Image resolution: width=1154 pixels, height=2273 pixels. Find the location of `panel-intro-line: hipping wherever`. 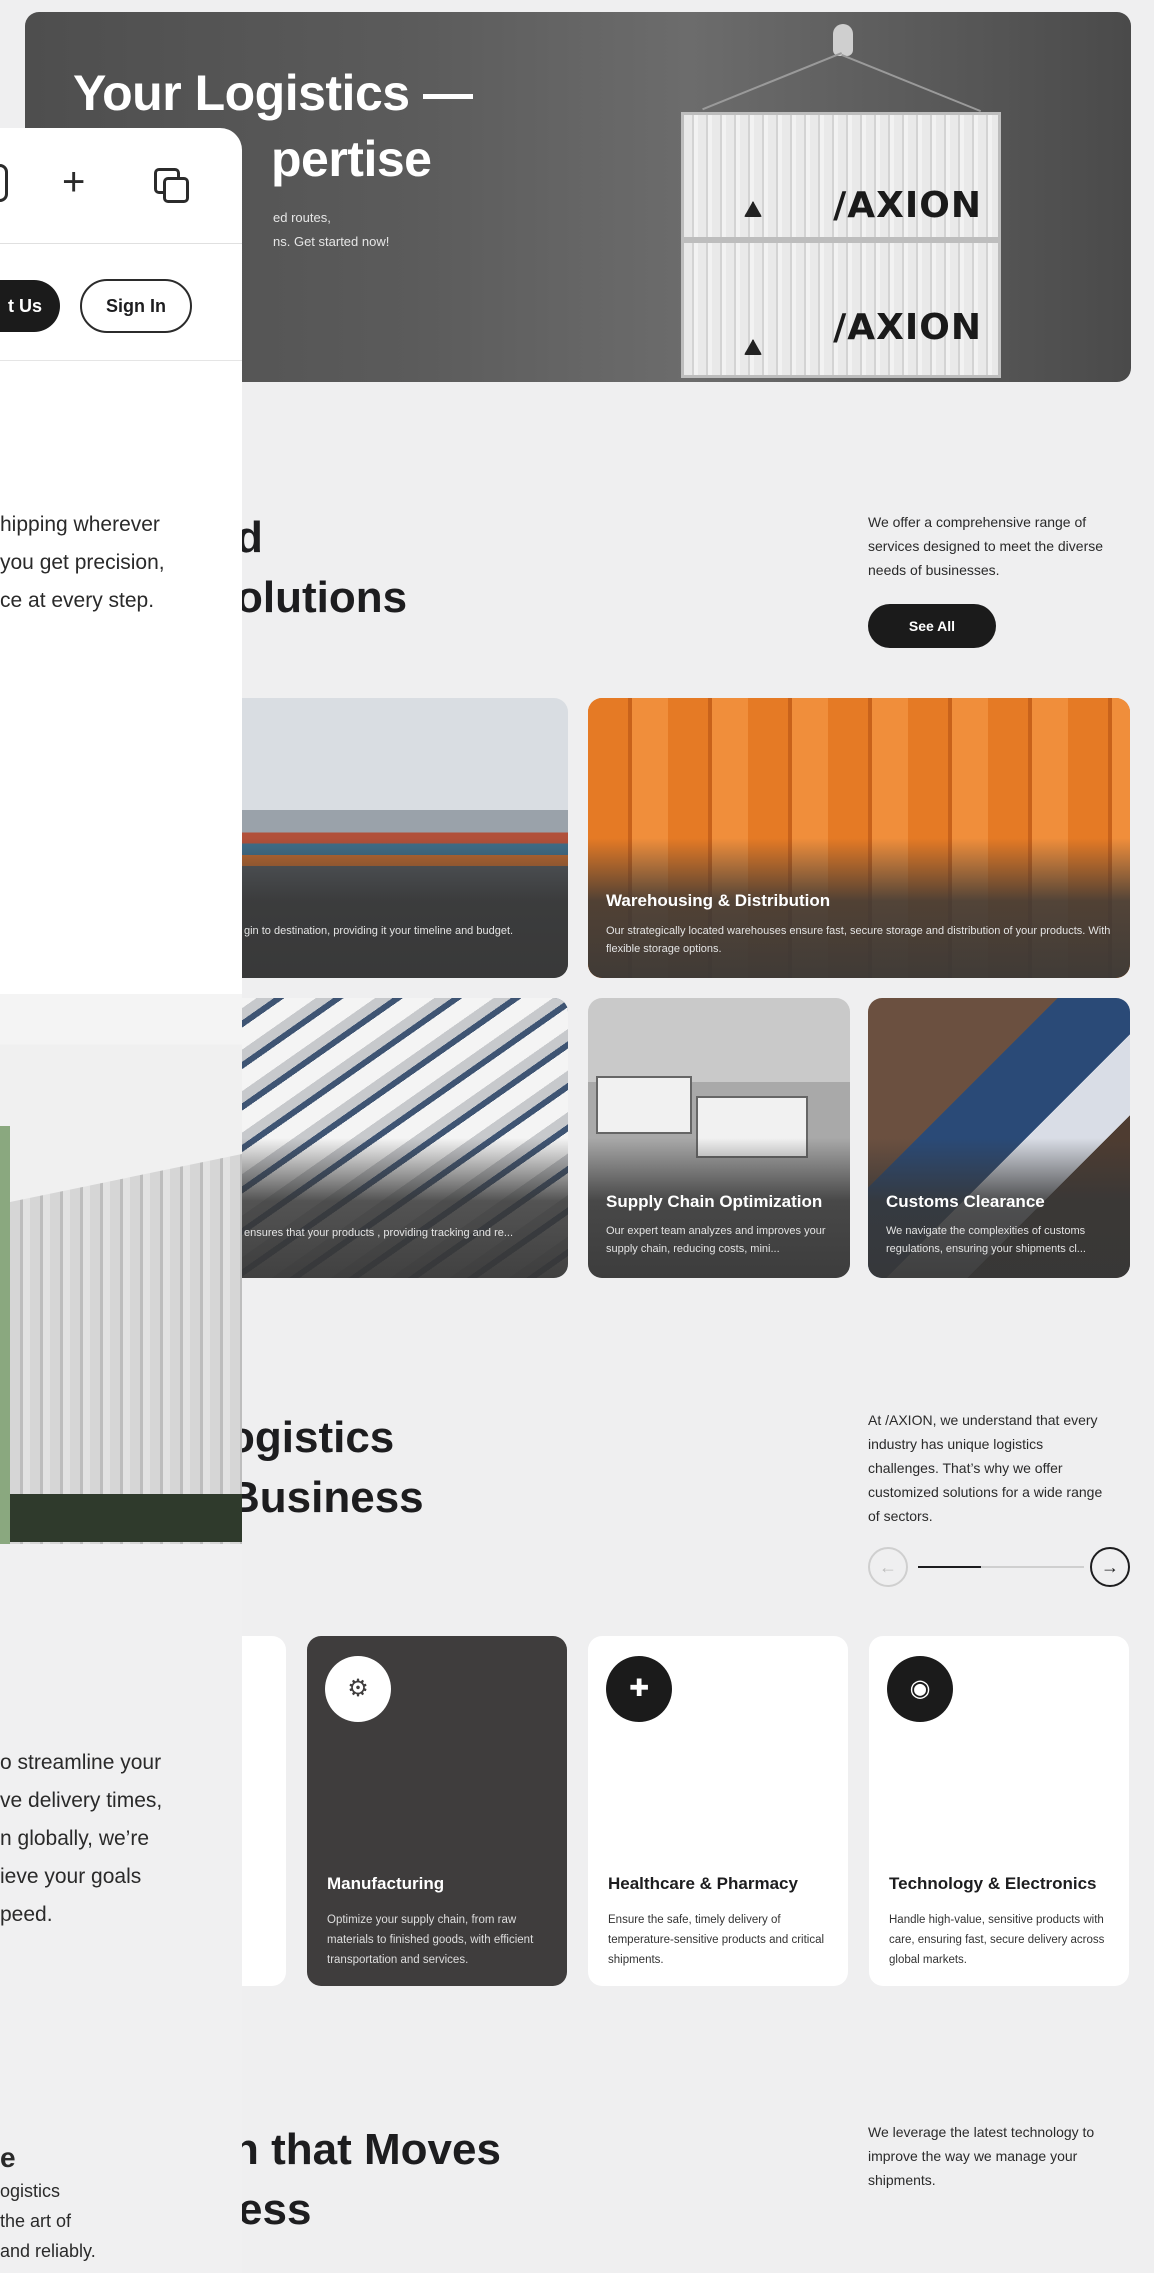

panel-intro-line: hipping wherever is located at coordinates (80, 524).